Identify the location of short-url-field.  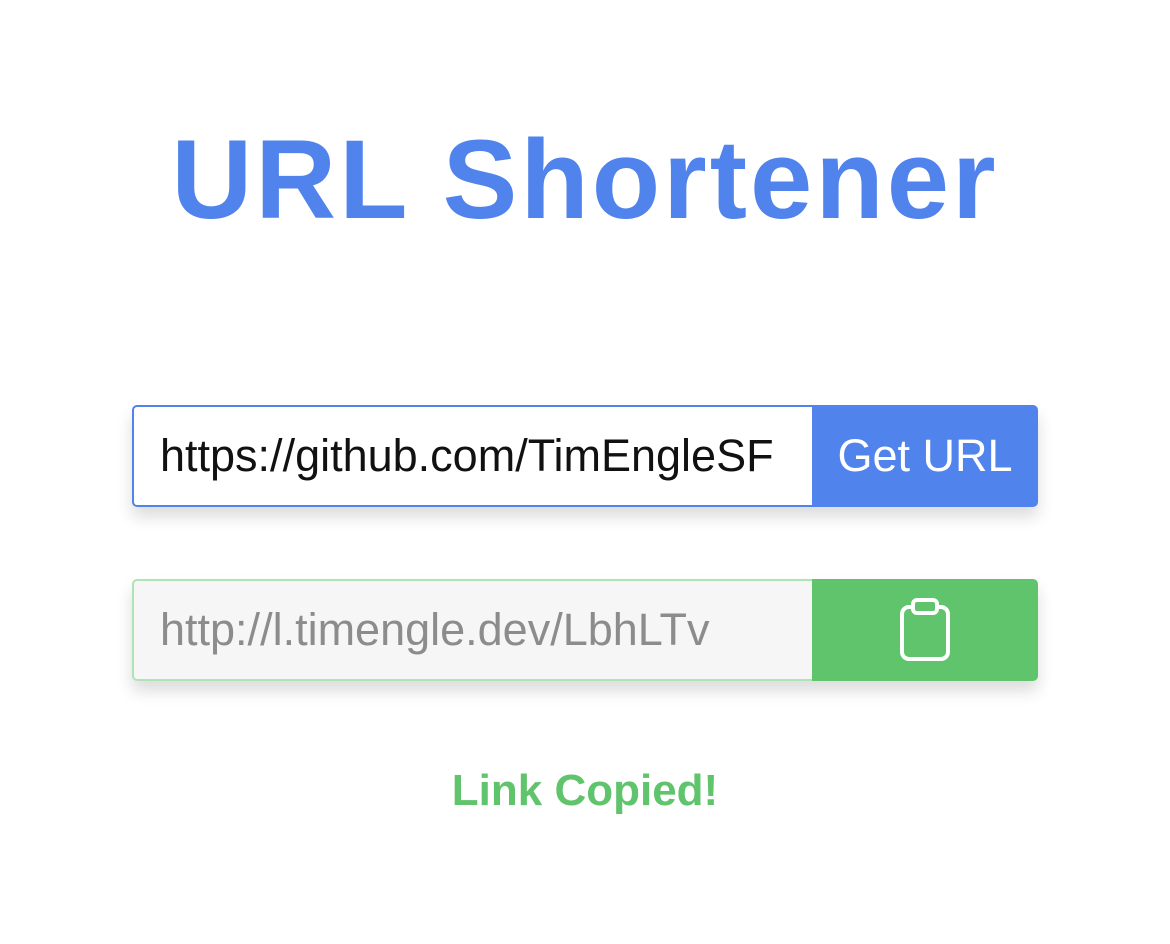
(472, 630).